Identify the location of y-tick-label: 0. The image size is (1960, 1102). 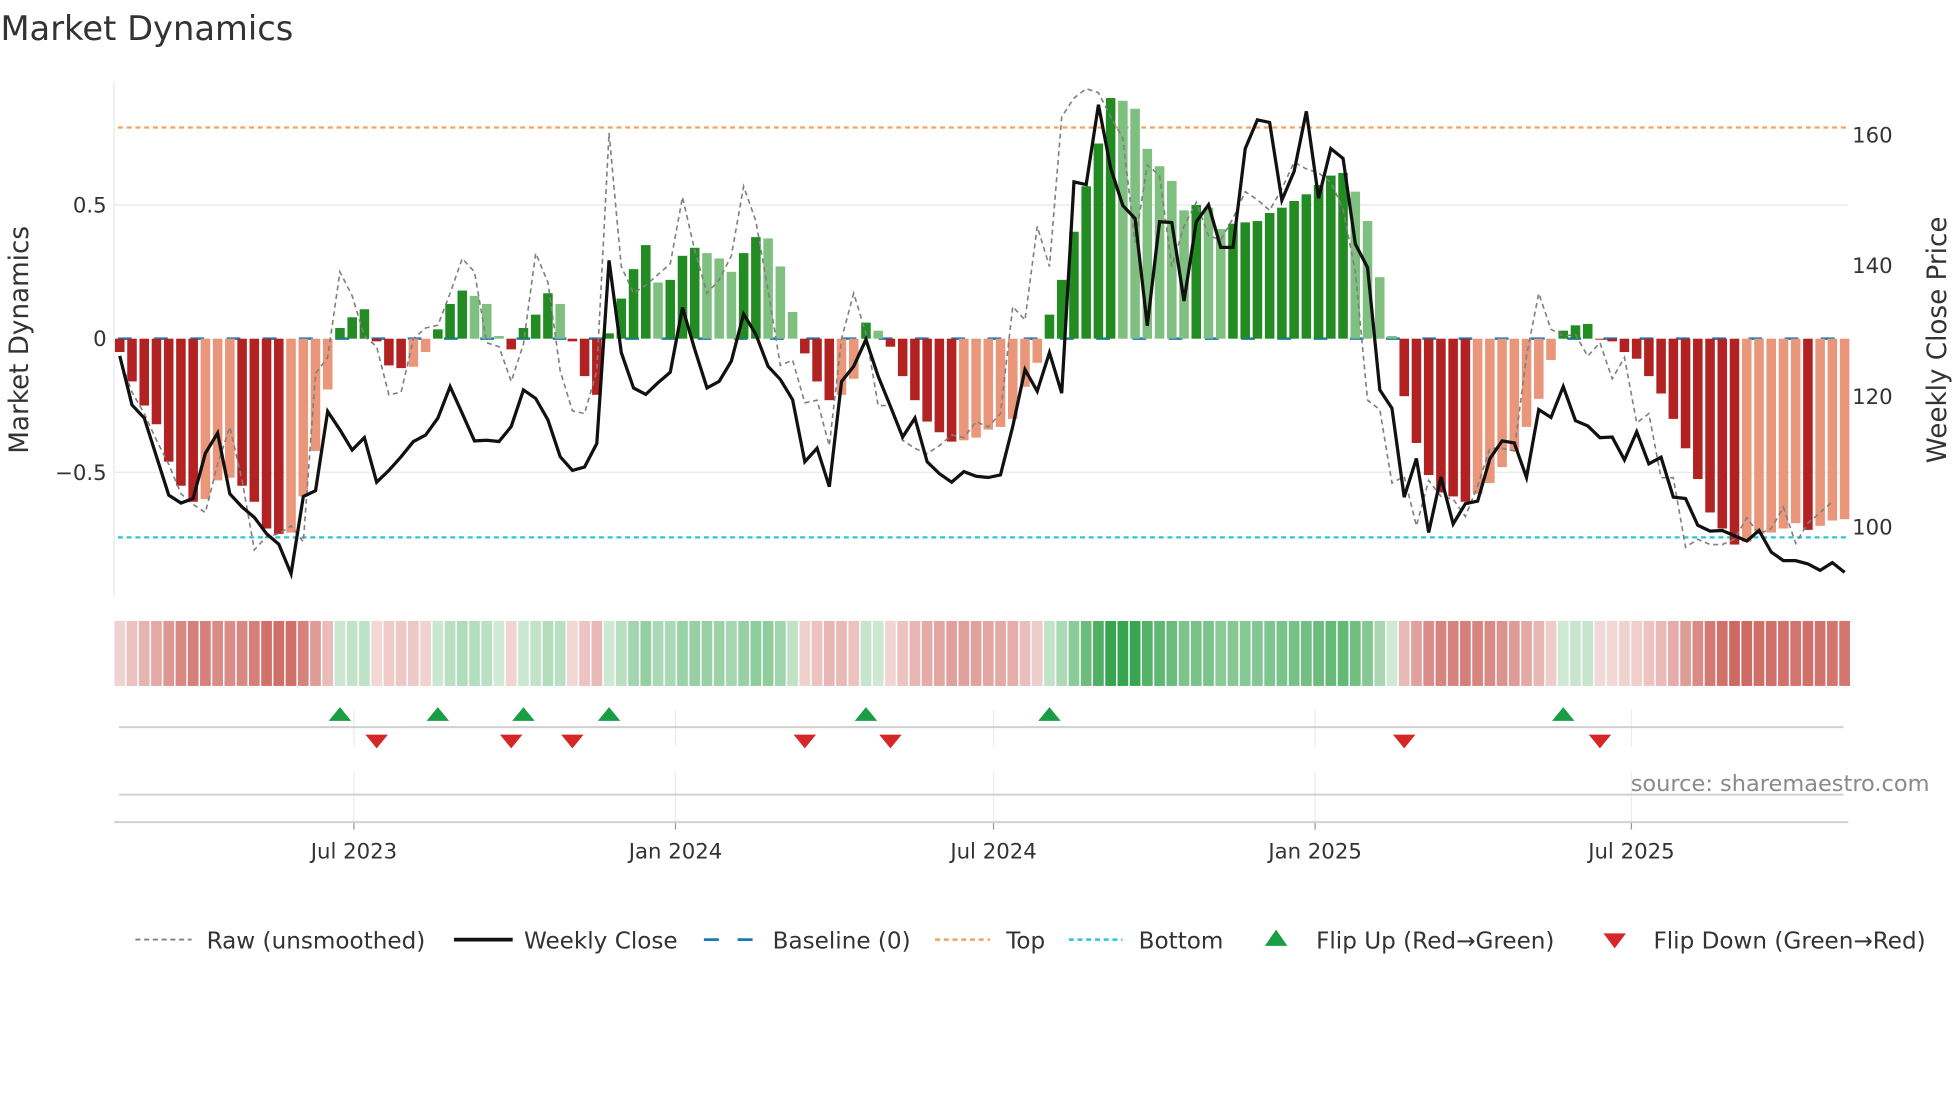
(100, 339).